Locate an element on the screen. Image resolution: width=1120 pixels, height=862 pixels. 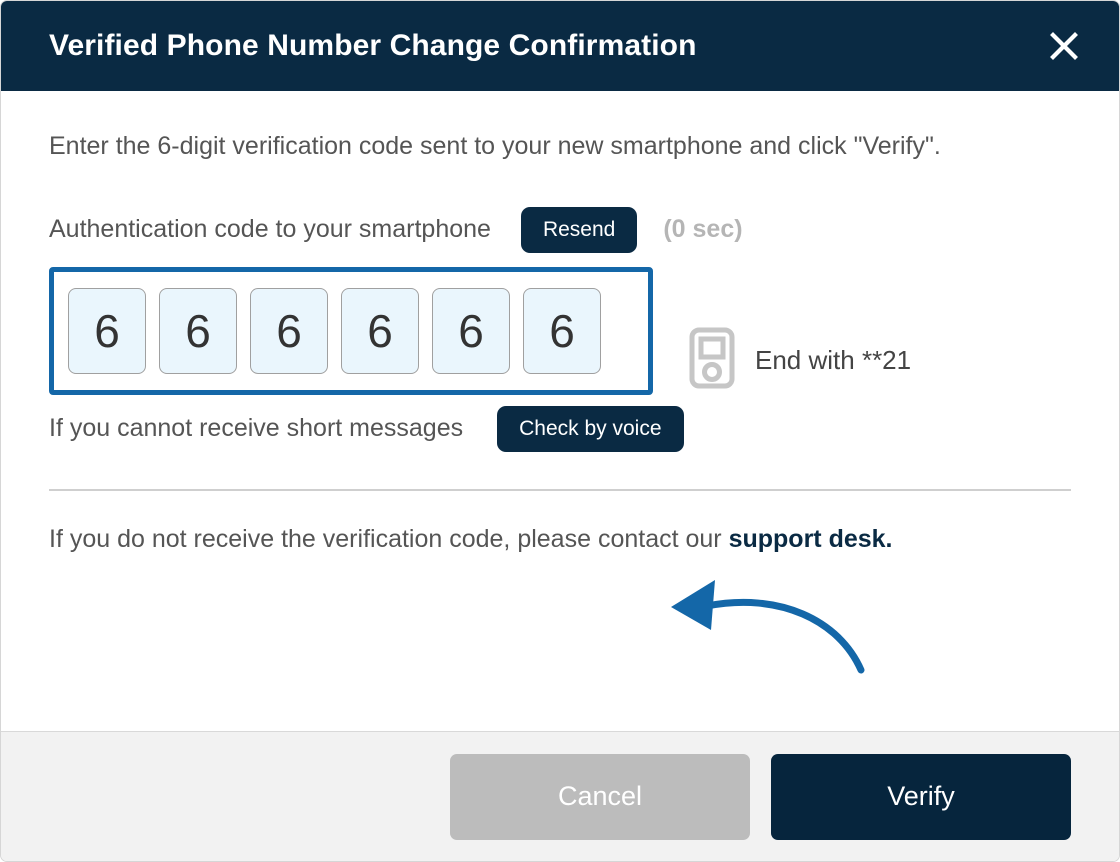
close-icon is located at coordinates (1064, 46).